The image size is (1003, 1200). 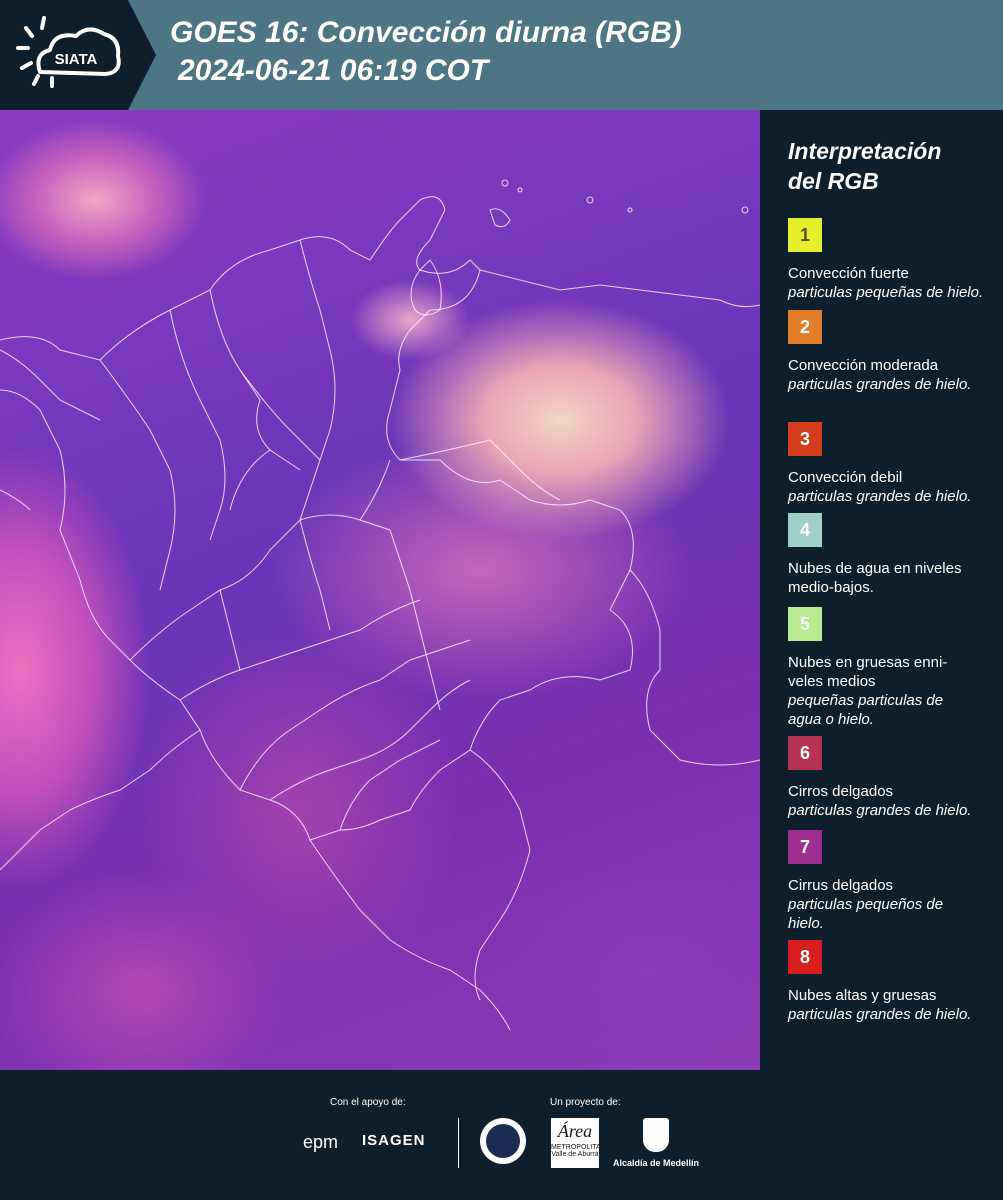 I want to click on legend-desc-6: particulas grandes de hielo., so click(x=880, y=810).